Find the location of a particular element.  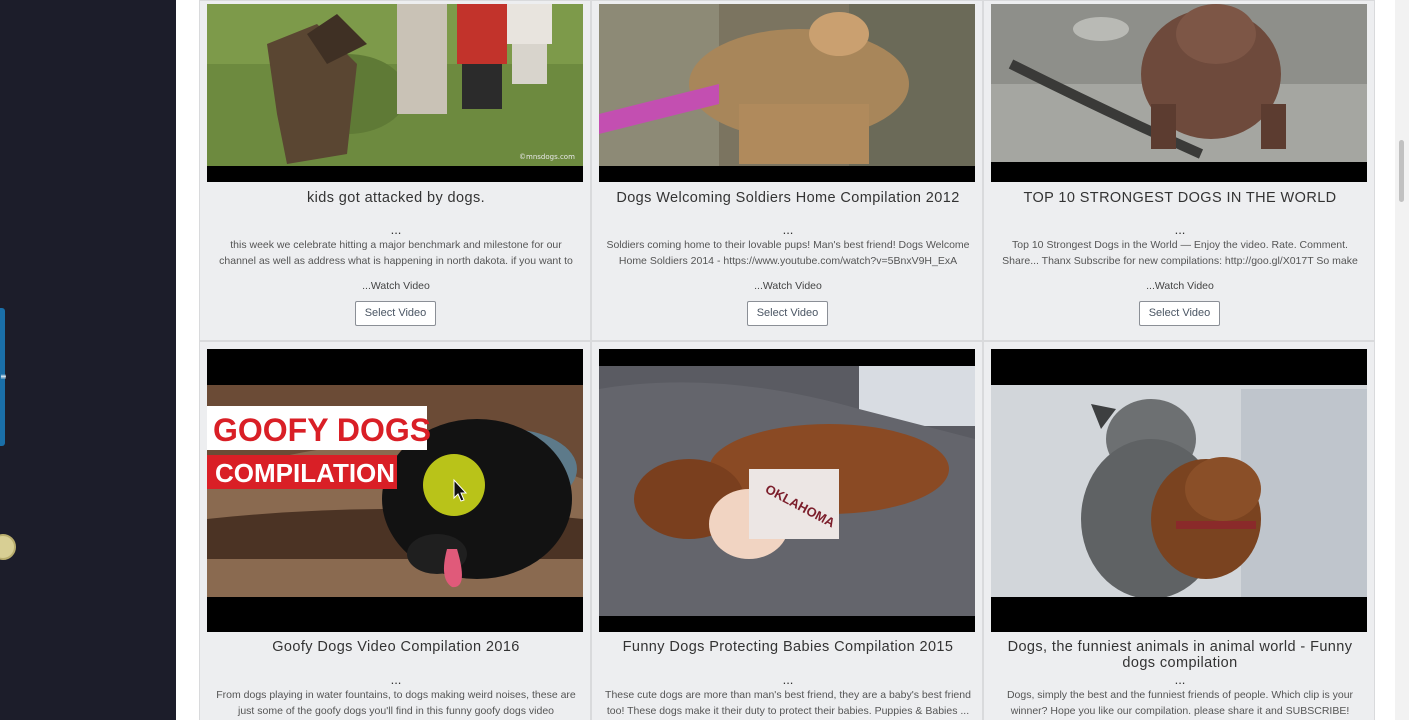

menu-icon: ≡ is located at coordinates (3, 376).